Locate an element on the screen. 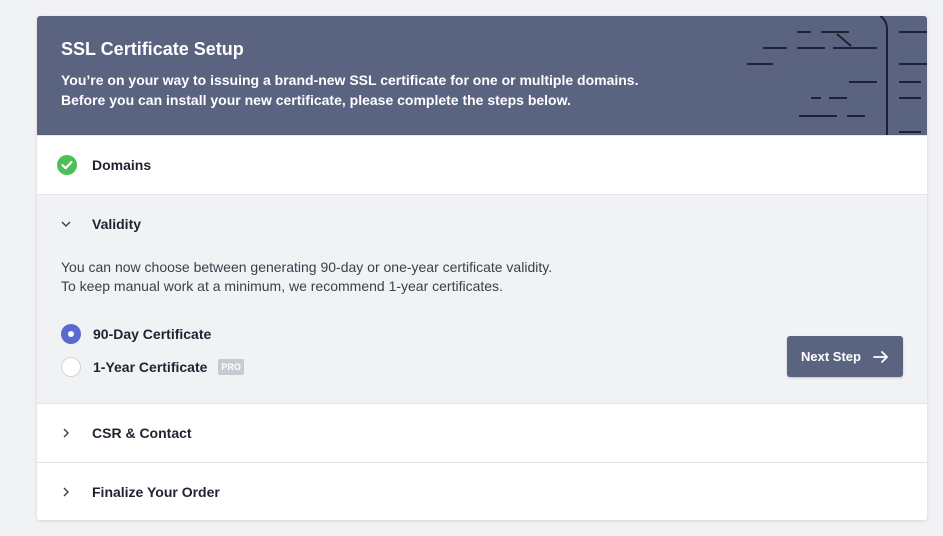 This screenshot has height=536, width=943. option-90-day: 90-Day Certificate is located at coordinates (482, 333).